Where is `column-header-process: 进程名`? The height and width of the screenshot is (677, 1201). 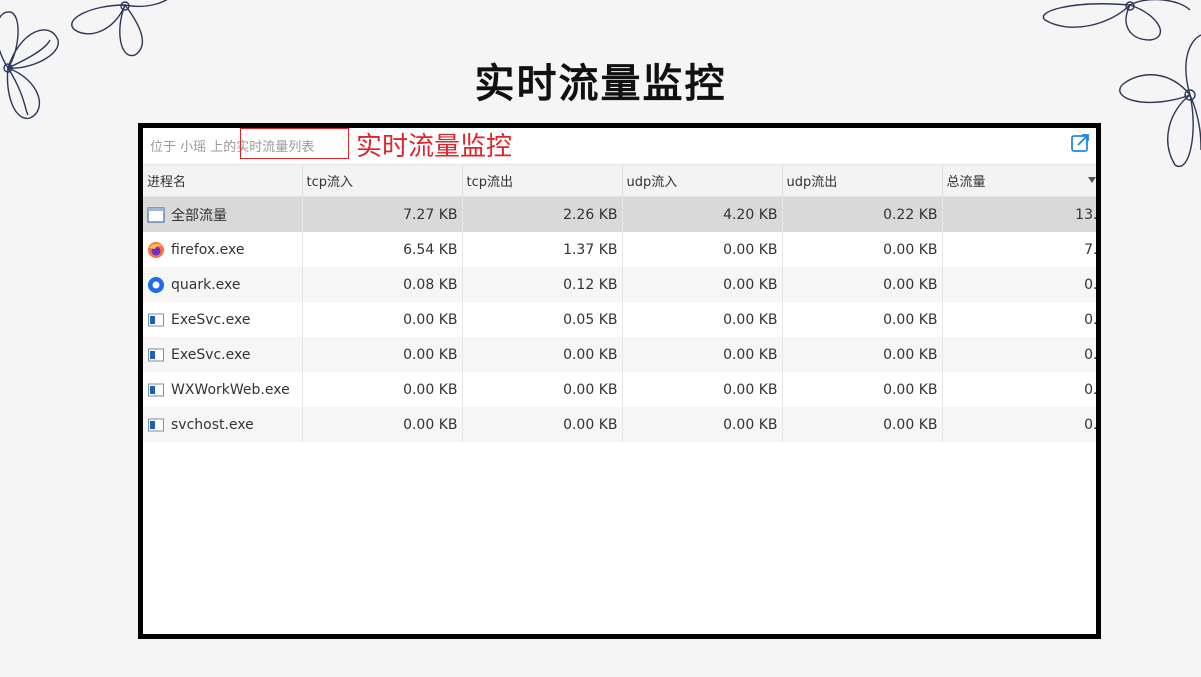 column-header-process: 进程名 is located at coordinates (223, 180).